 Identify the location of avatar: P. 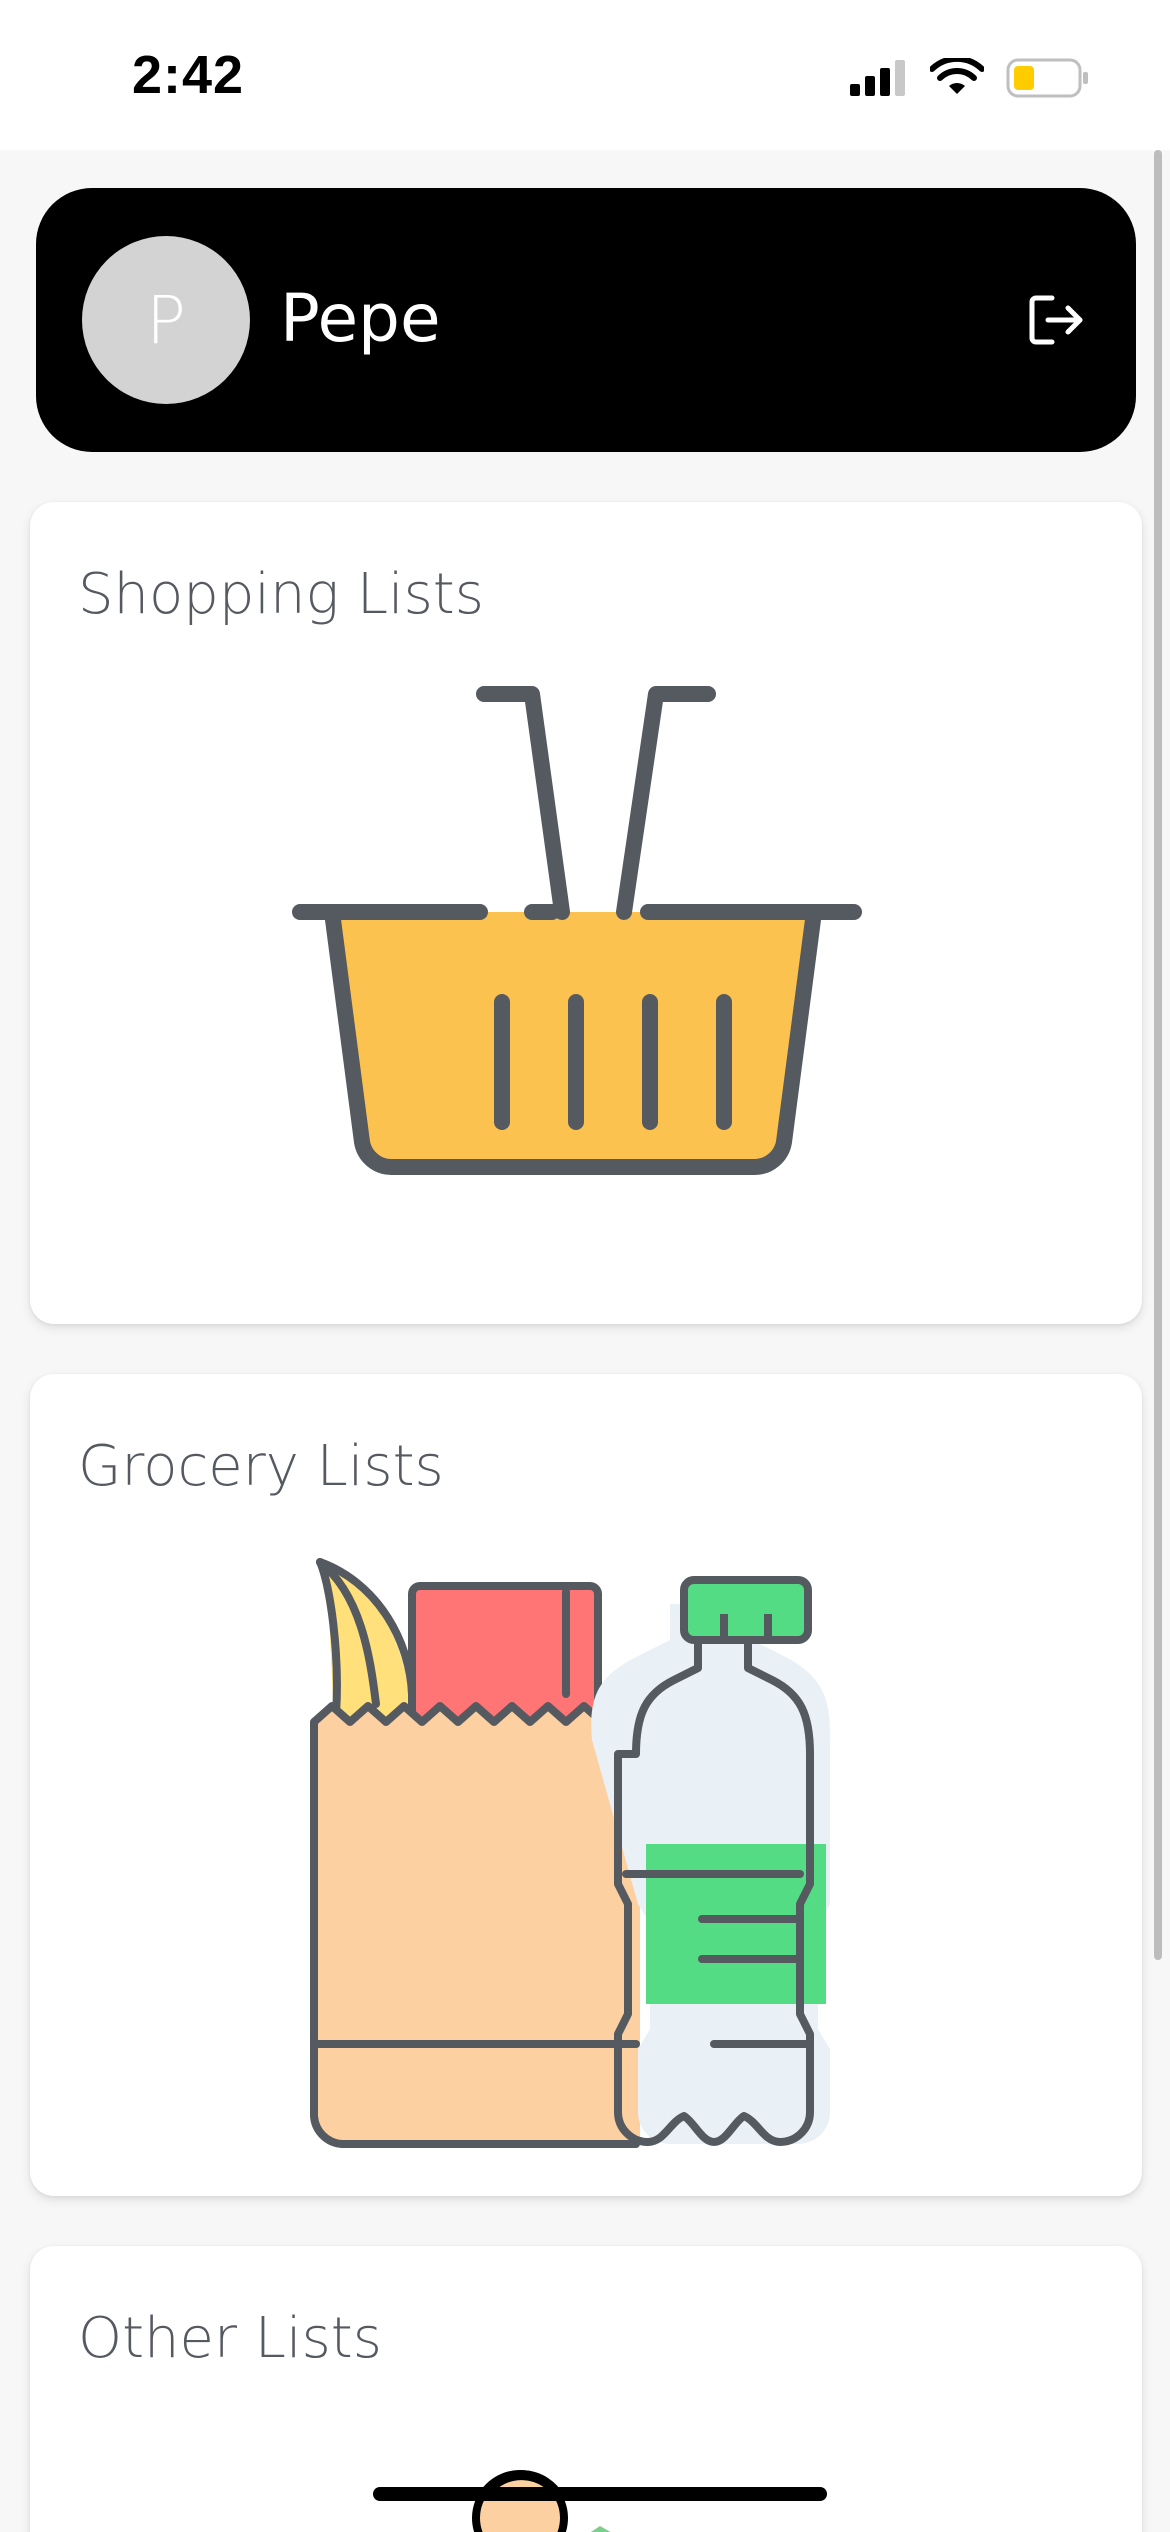
(166, 320).